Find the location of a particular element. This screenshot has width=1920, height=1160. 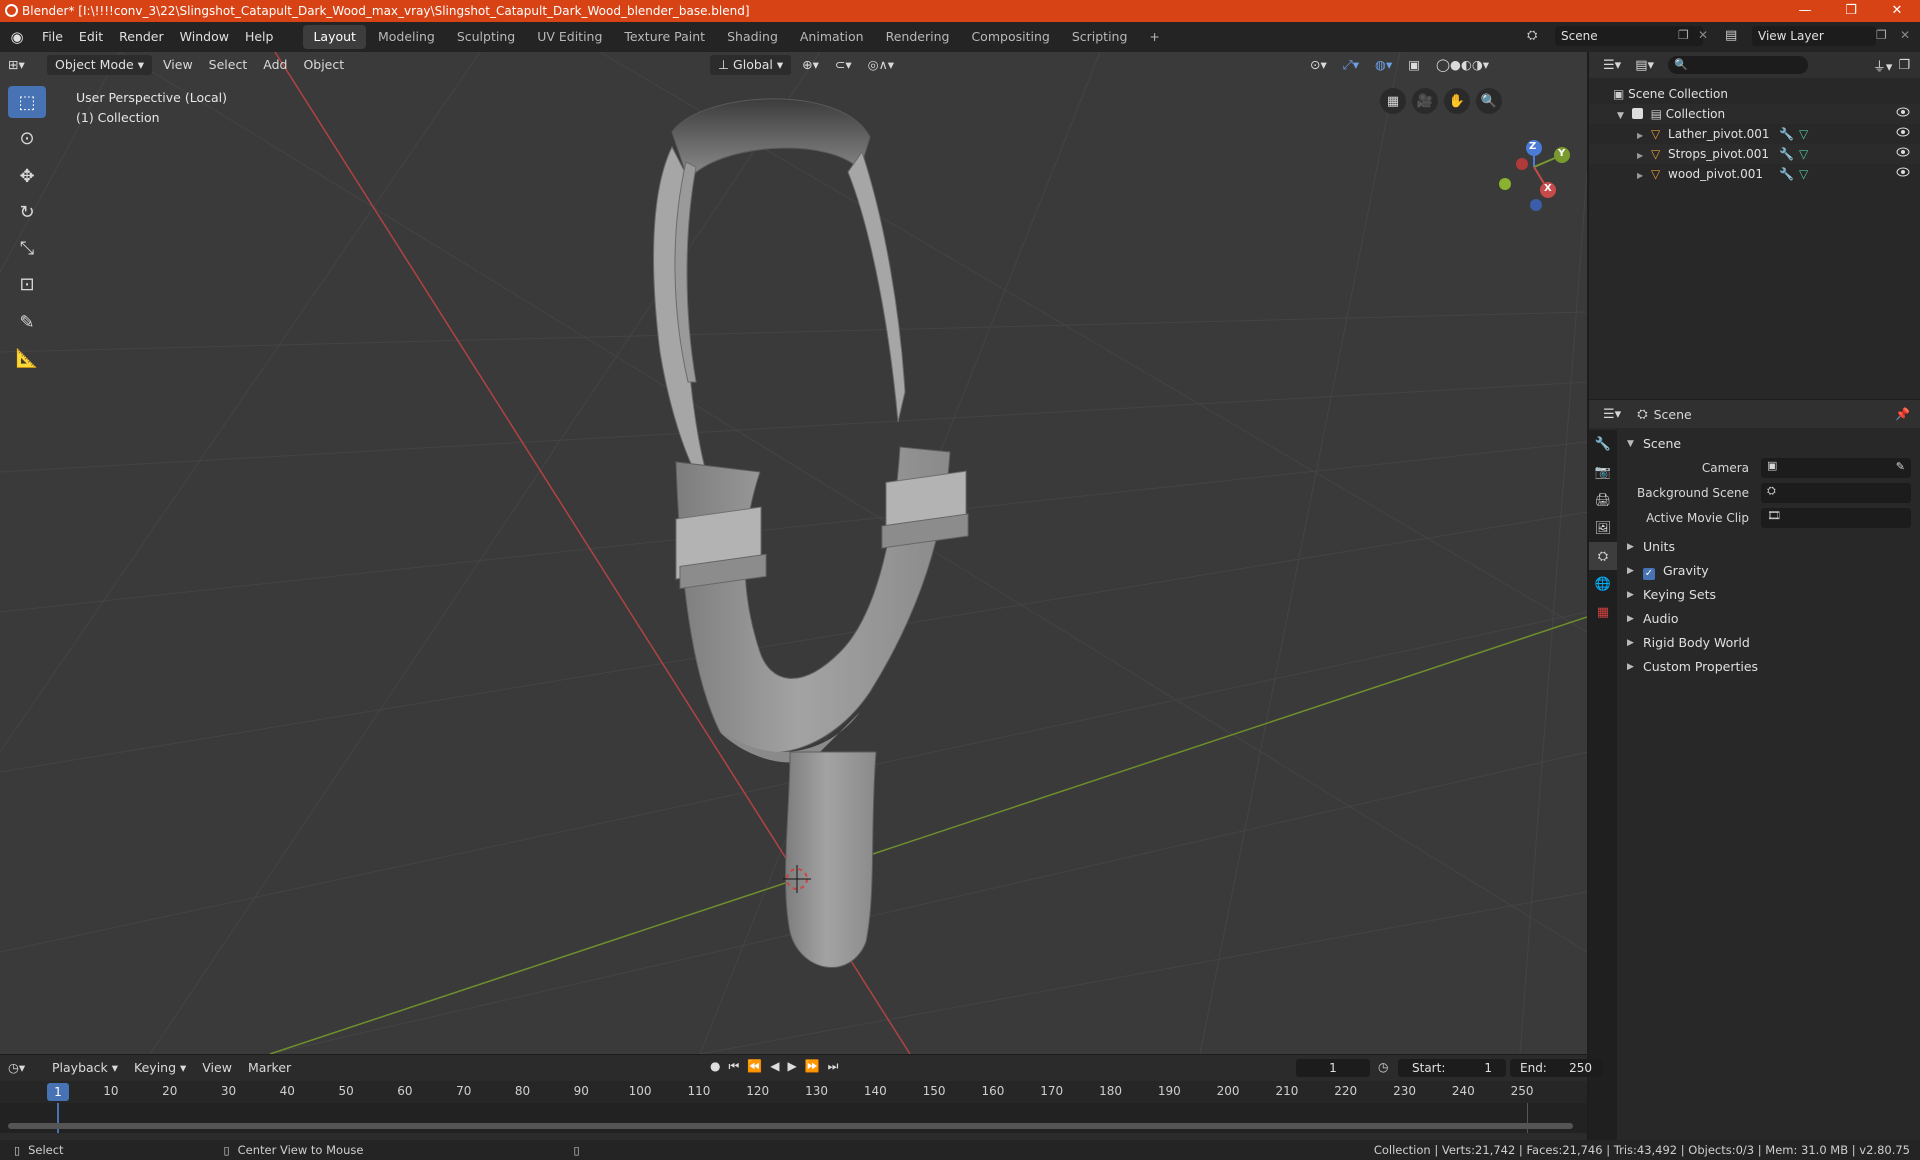

jump-start-icon: ⏮ is located at coordinates (733, 1066).